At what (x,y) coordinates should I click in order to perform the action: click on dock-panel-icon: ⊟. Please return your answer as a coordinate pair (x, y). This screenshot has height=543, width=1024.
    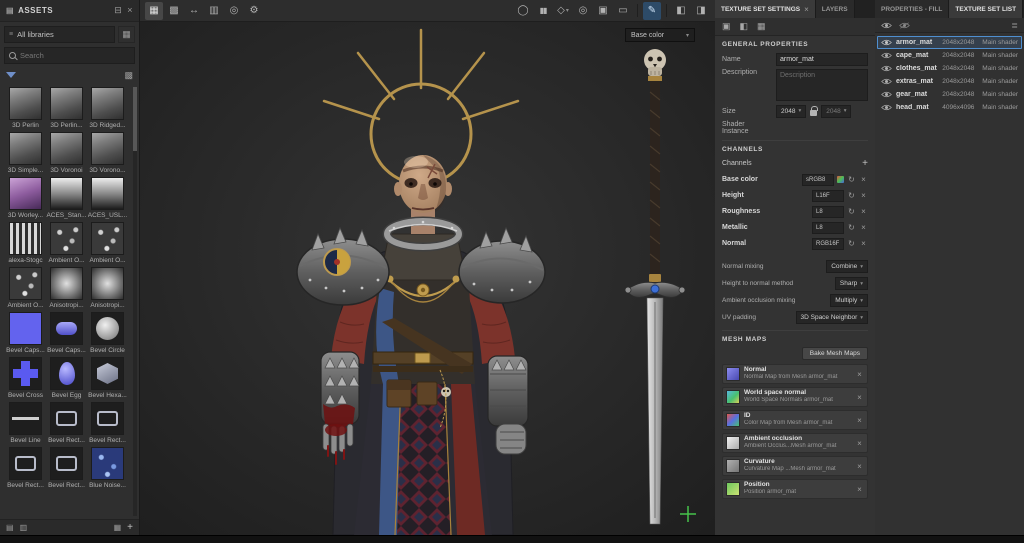
    Looking at the image, I should click on (118, 10).